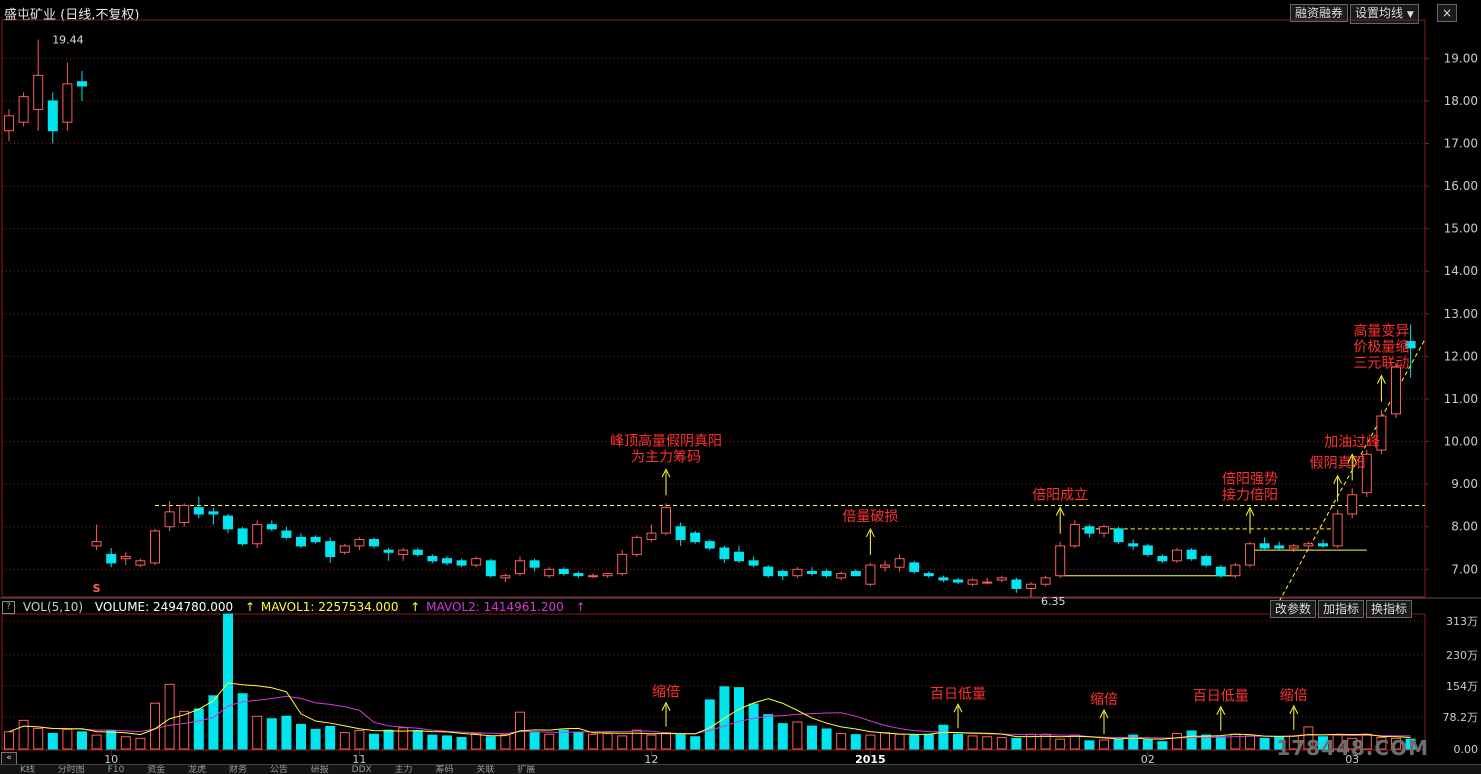  Describe the element at coordinates (1461, 58) in the screenshot. I see `price-tick-label: 19.00` at that location.